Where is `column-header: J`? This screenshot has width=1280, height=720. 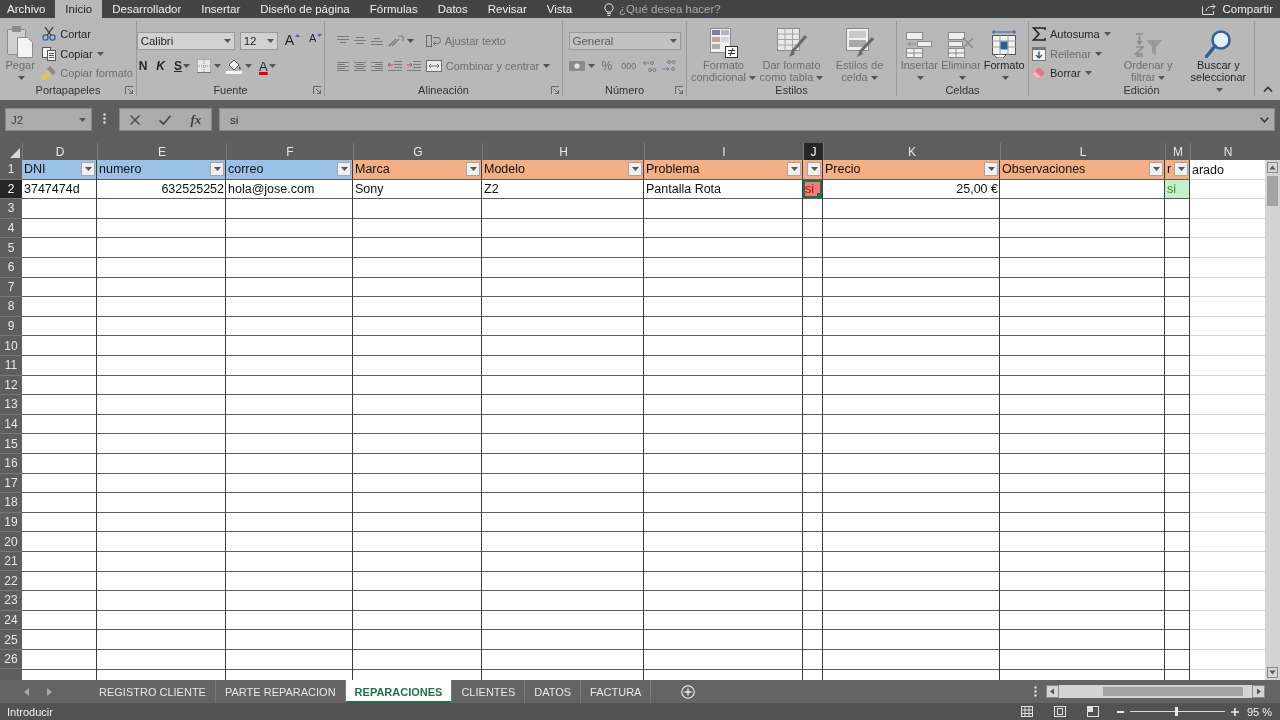
column-header: J is located at coordinates (813, 151).